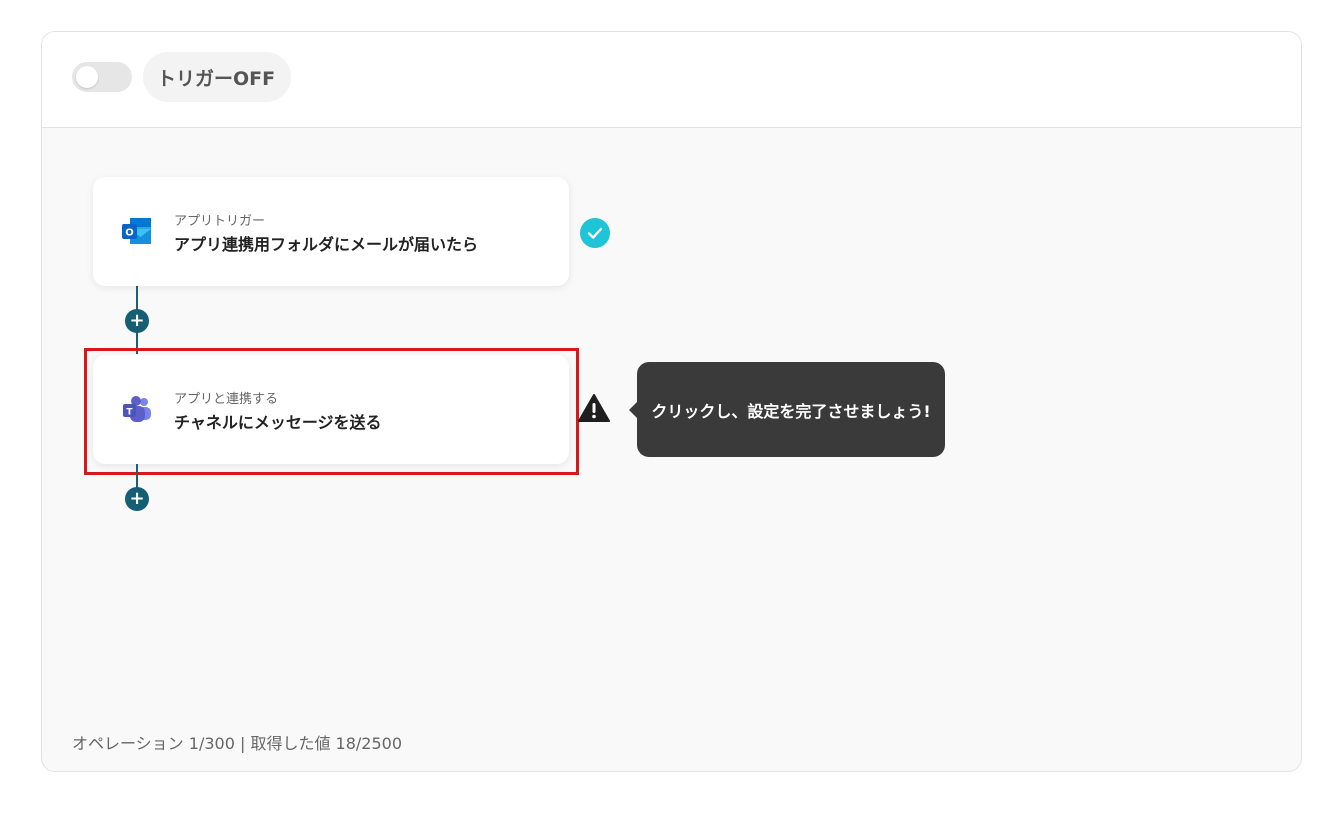  Describe the element at coordinates (129, 413) in the screenshot. I see `svg-text: T` at that location.